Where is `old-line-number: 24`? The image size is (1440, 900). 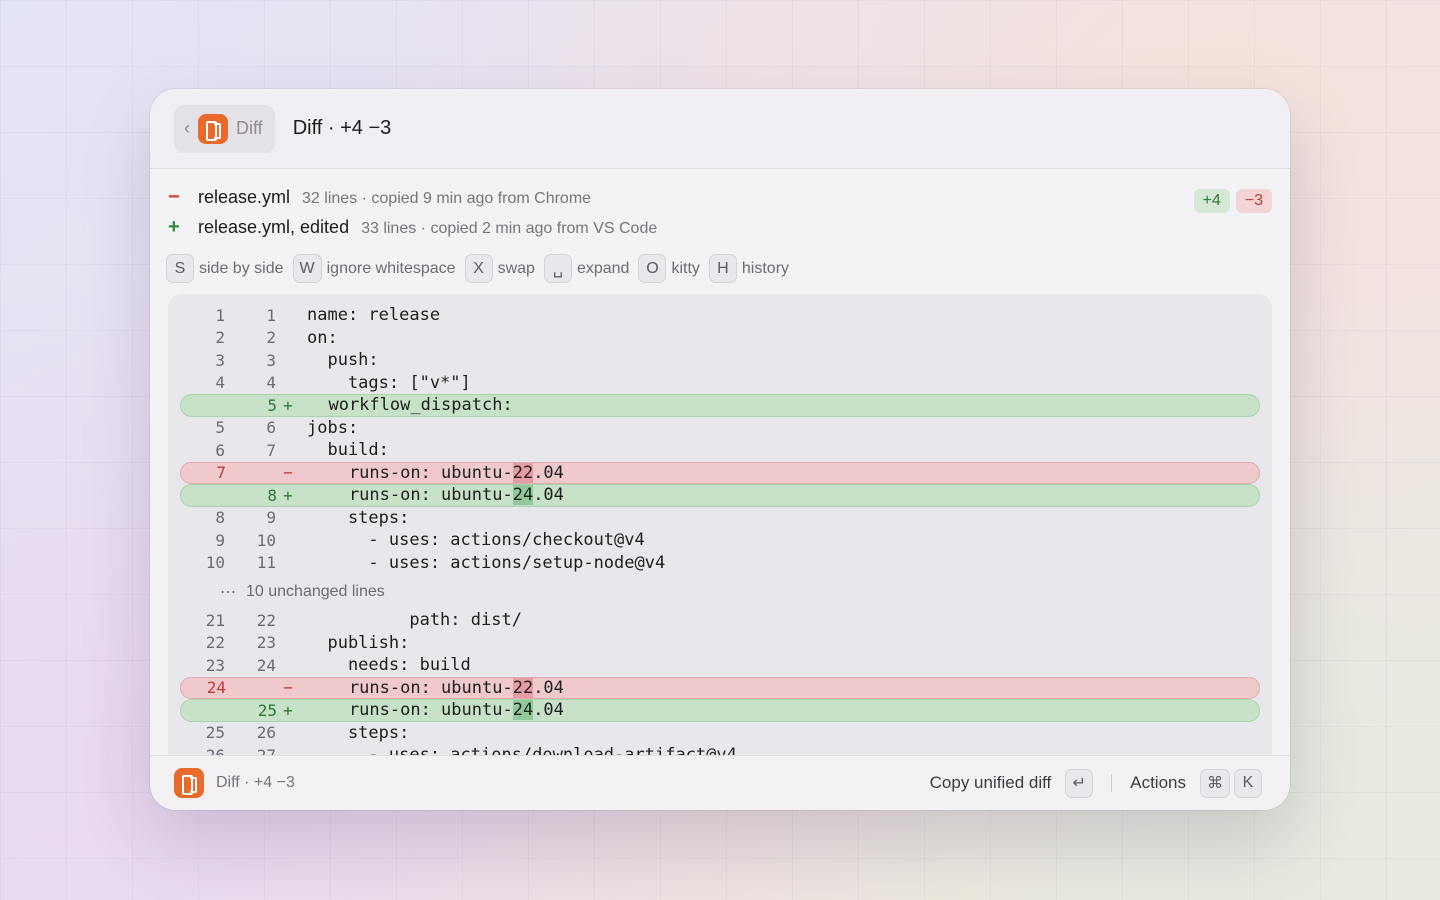
old-line-number: 24 is located at coordinates (216, 688).